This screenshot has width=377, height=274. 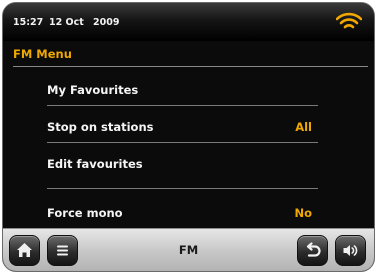 I want to click on status-bar: 15:27 12 Oct 2009, so click(x=188, y=22).